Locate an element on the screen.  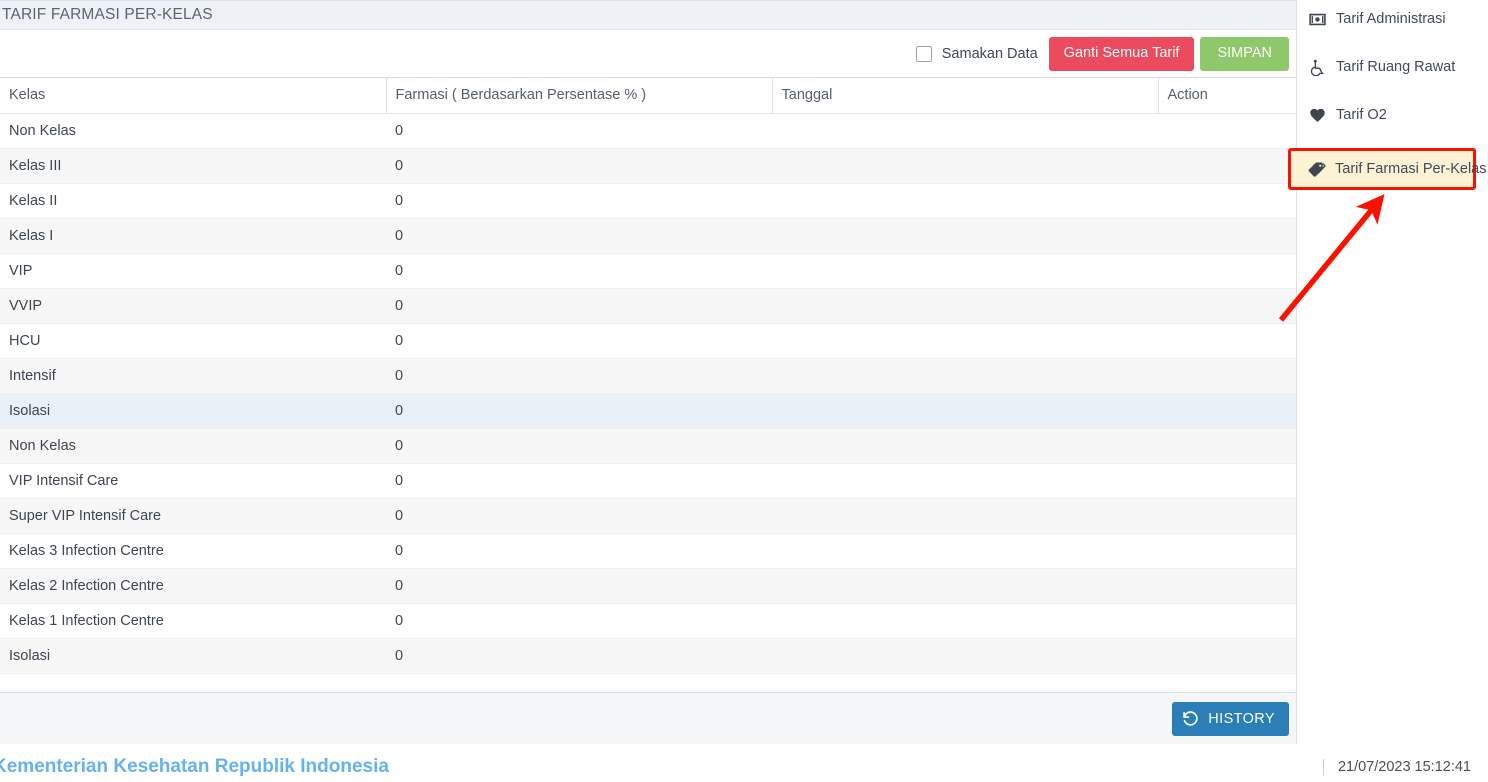
checkbox-box is located at coordinates (923, 53).